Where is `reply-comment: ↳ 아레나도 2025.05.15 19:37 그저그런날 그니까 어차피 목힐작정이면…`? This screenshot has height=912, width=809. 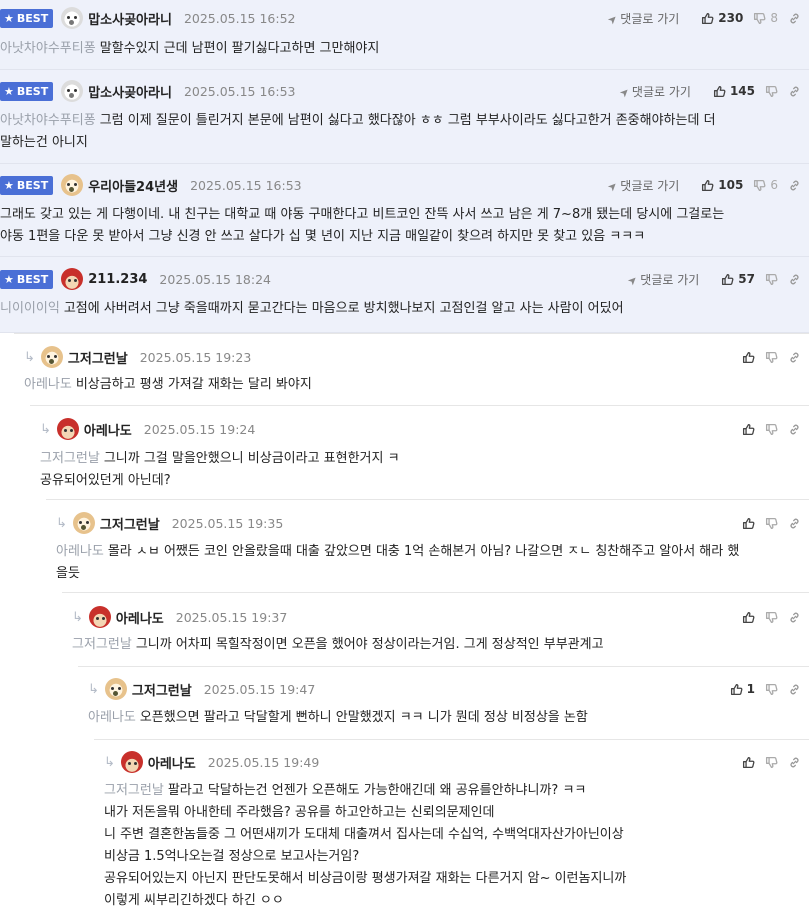
reply-comment: ↳ 아레나도 2025.05.15 19:37 그저그런날 그니까 어차피 목힐작정이면… is located at coordinates (435, 629).